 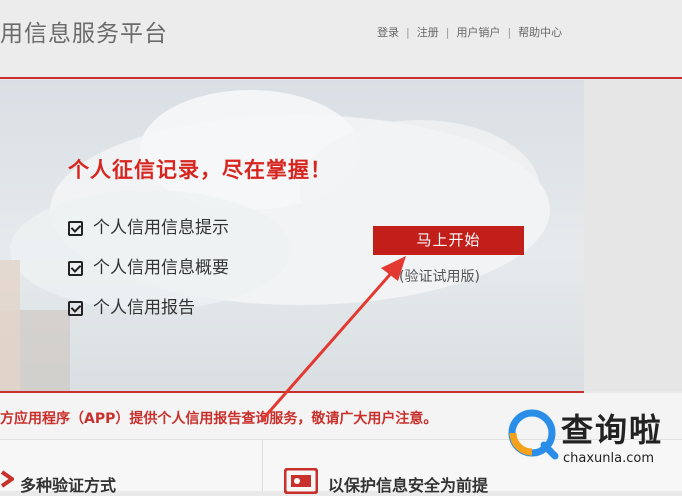 I want to click on cancel-account-link: 用户销户, so click(x=478, y=32).